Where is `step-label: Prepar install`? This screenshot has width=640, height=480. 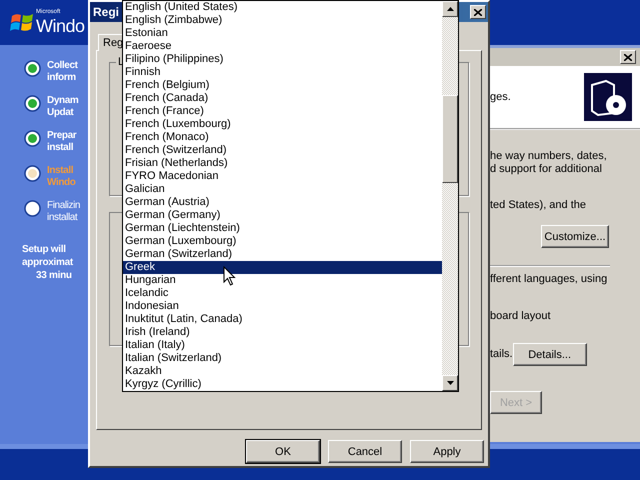
step-label: Prepar install is located at coordinates (61, 142).